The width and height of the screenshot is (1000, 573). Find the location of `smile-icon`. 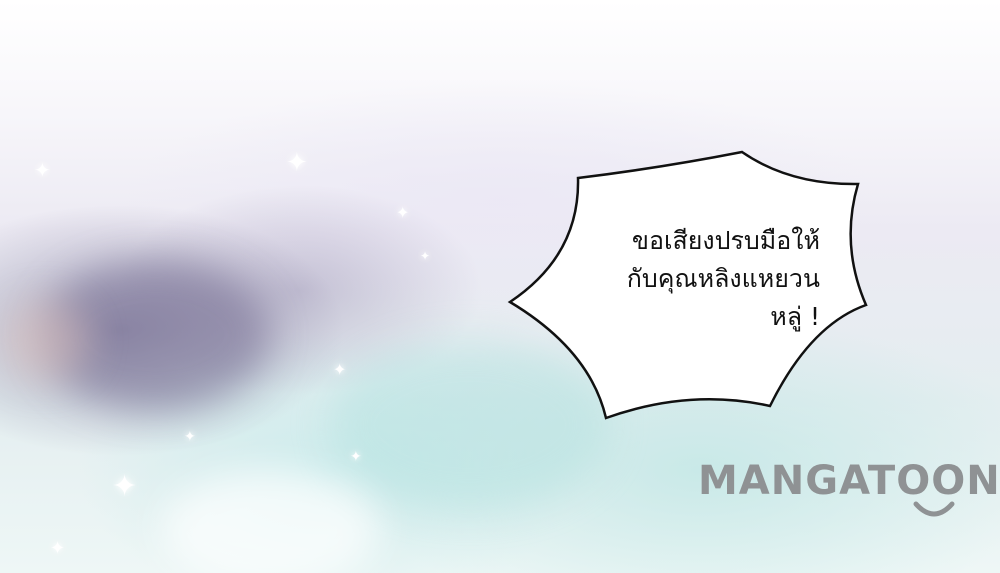

smile-icon is located at coordinates (934, 509).